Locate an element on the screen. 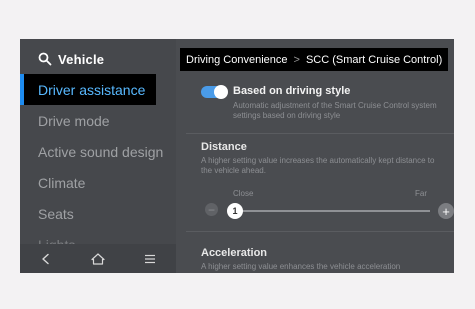 The image size is (475, 309). bottom-nav-bar is located at coordinates (98, 258).